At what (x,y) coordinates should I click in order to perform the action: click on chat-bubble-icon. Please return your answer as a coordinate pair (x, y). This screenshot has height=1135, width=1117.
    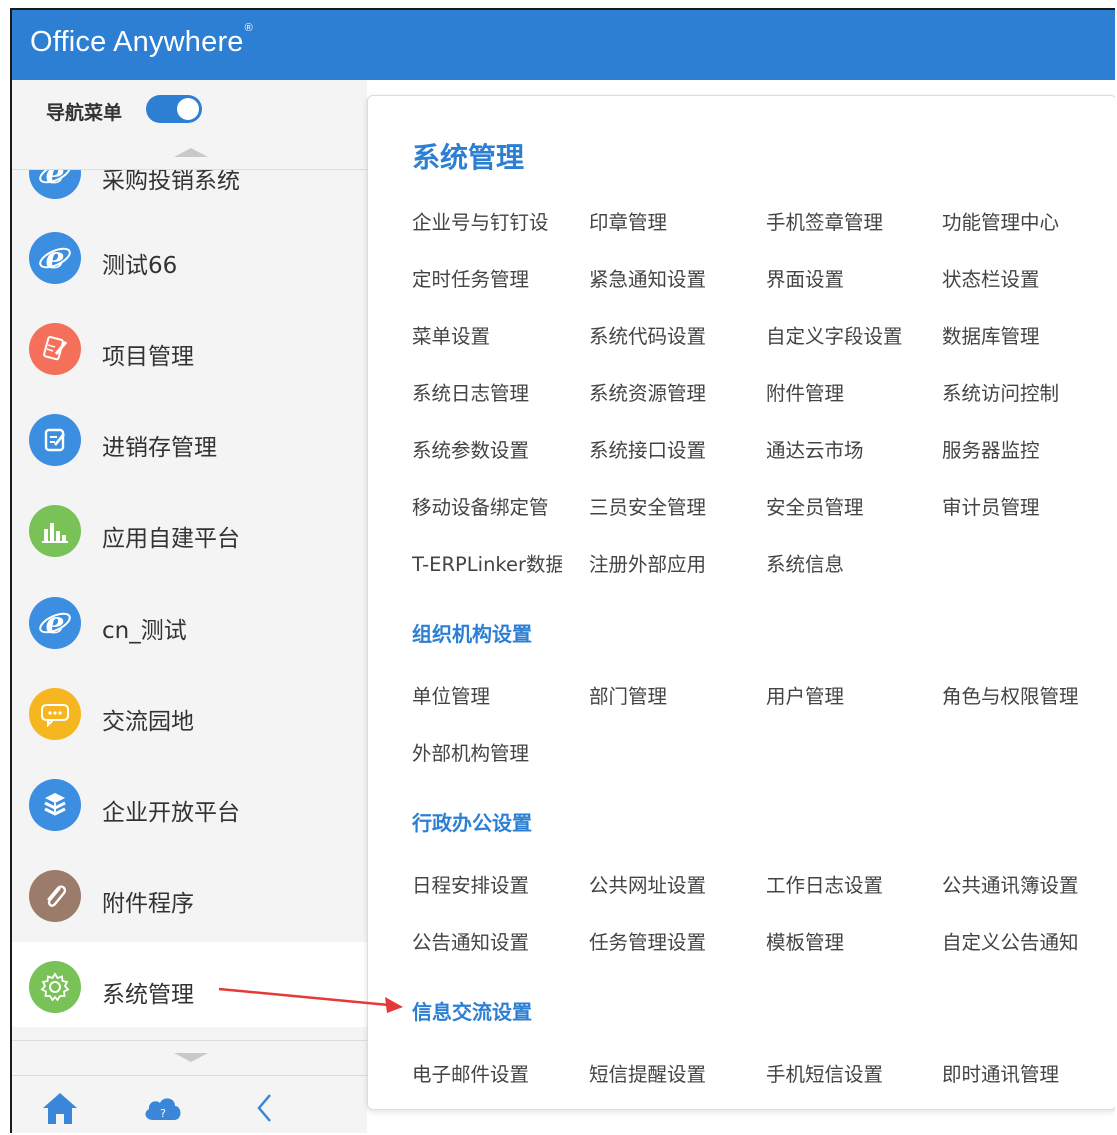
    Looking at the image, I should click on (55, 714).